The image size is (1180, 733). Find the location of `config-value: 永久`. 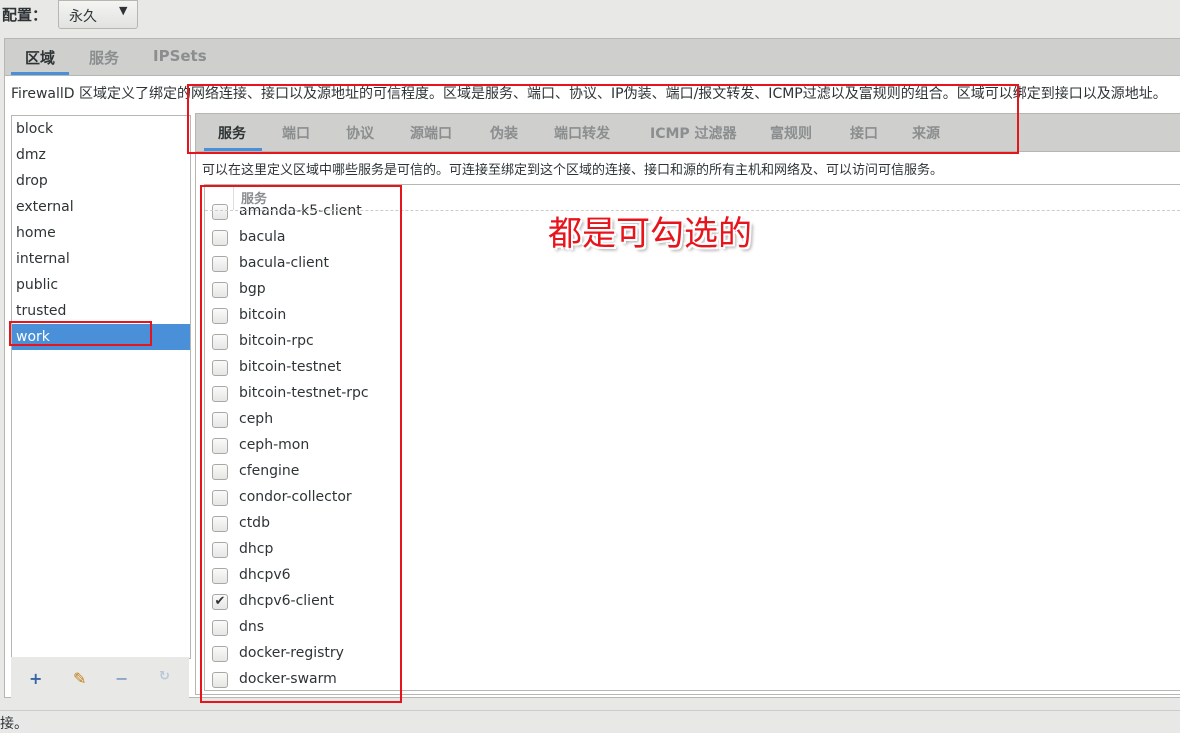

config-value: 永久 is located at coordinates (83, 17).